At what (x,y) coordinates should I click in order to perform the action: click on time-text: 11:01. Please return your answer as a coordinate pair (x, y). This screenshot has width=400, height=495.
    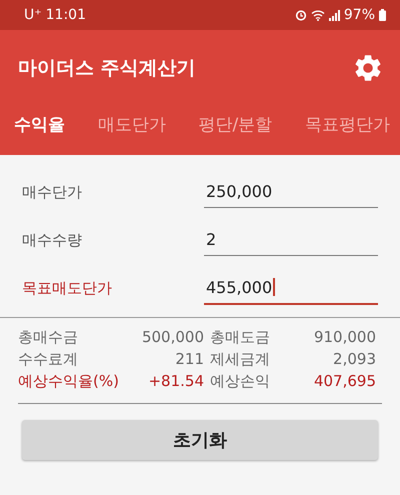
    Looking at the image, I should click on (66, 15).